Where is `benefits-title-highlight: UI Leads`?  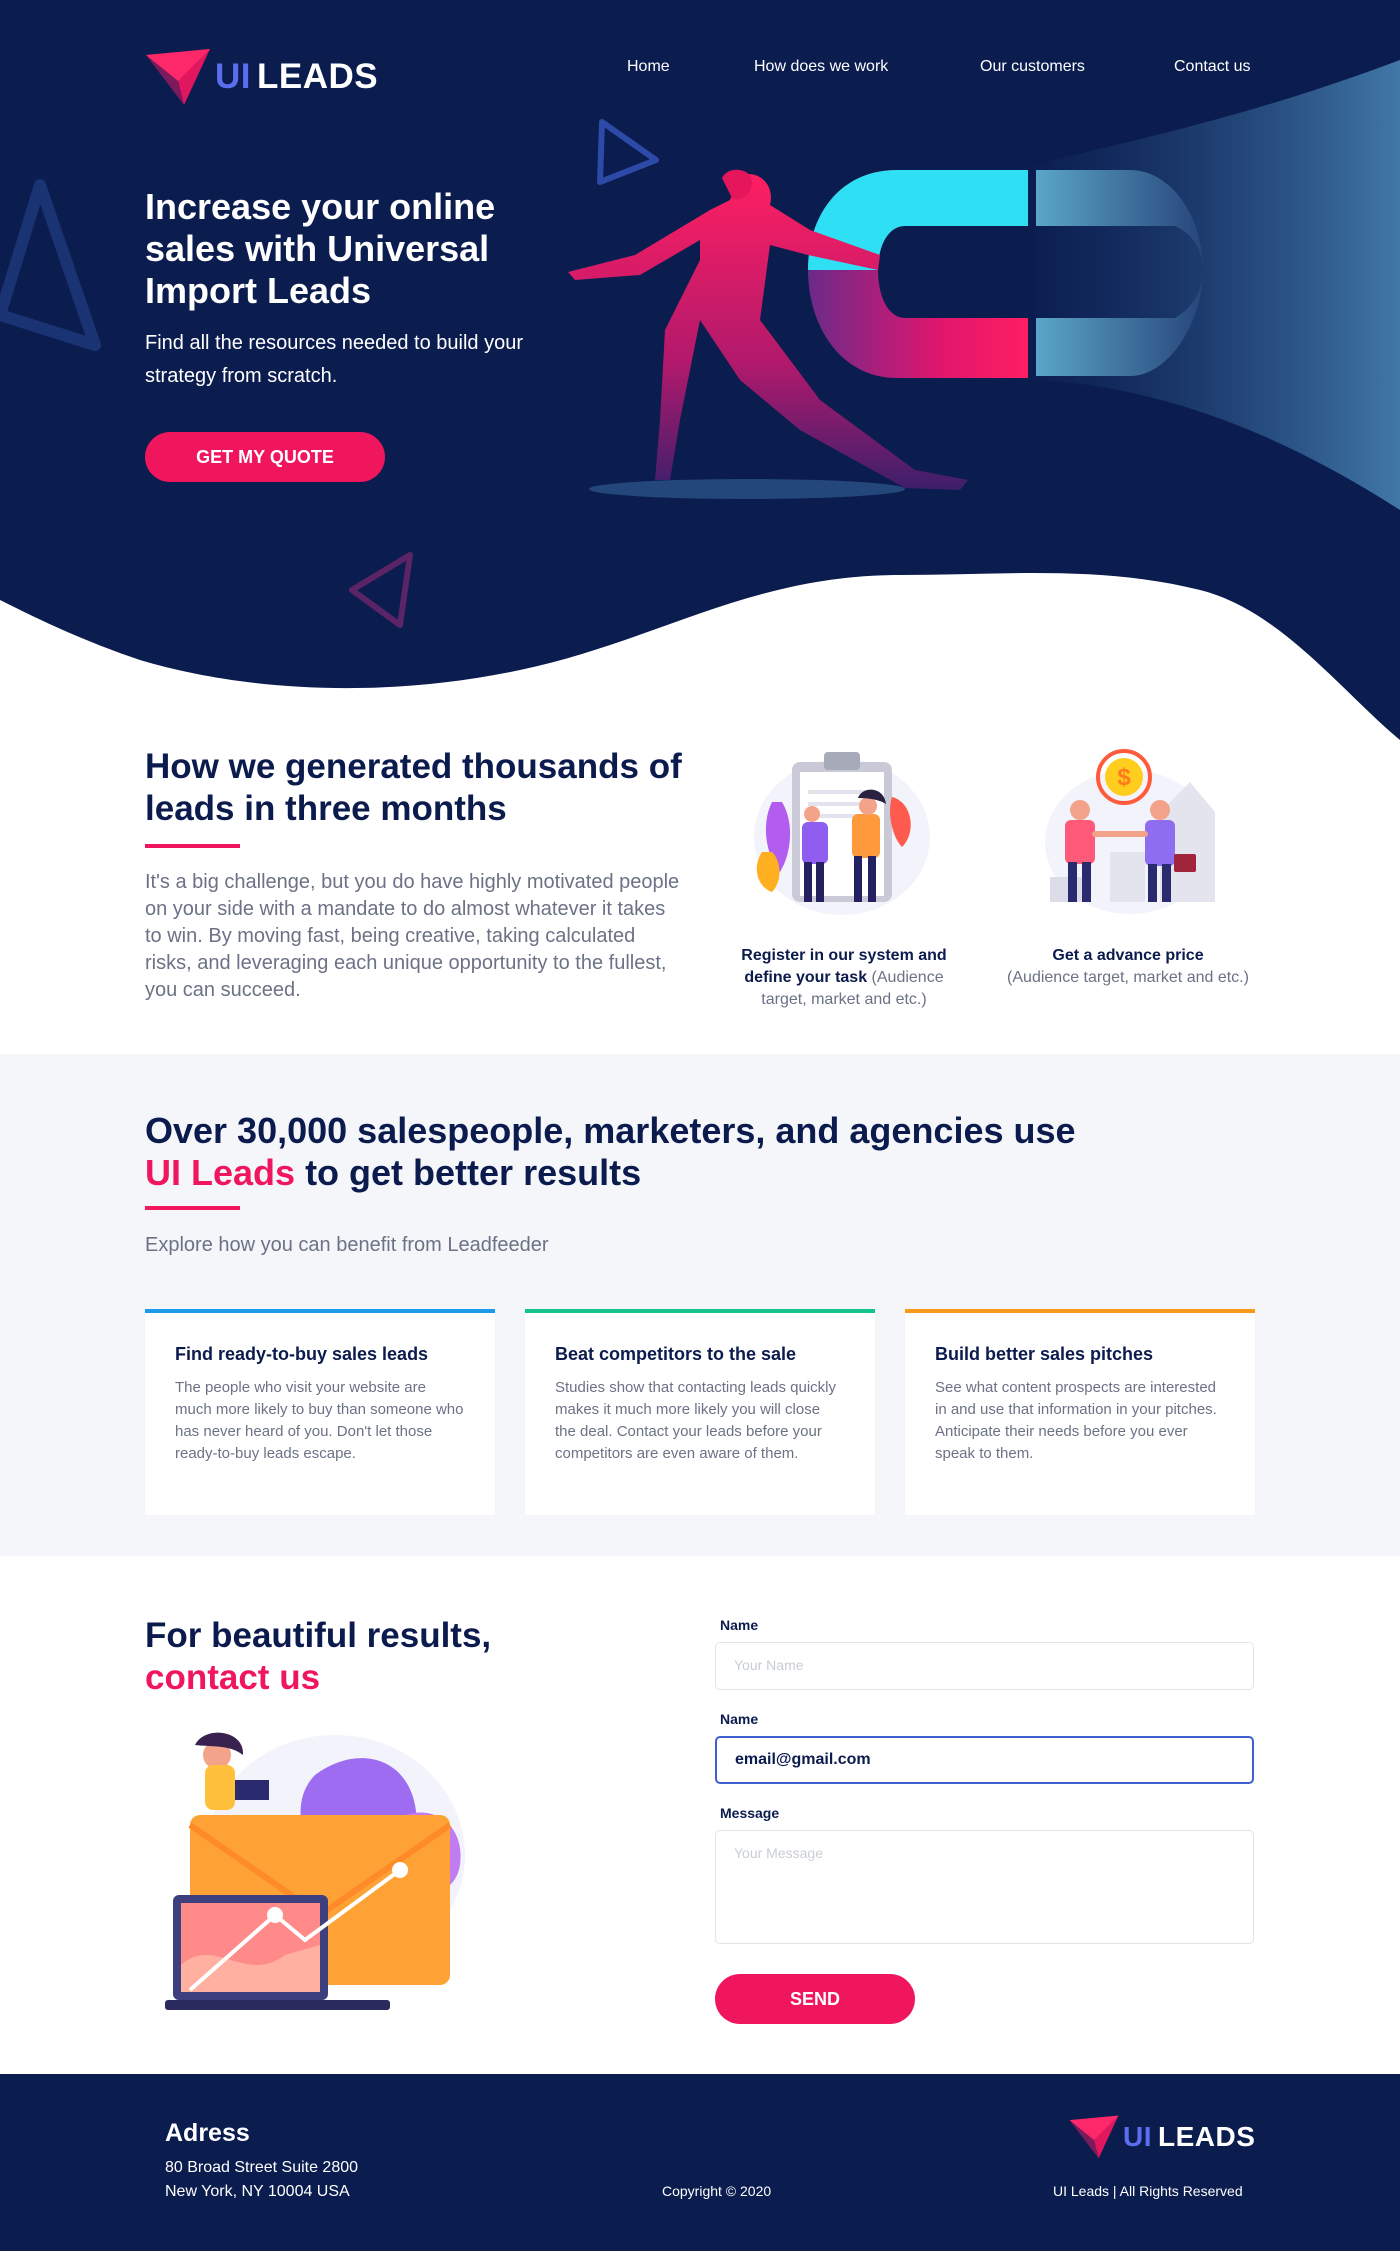
benefits-title-highlight: UI Leads is located at coordinates (220, 1172).